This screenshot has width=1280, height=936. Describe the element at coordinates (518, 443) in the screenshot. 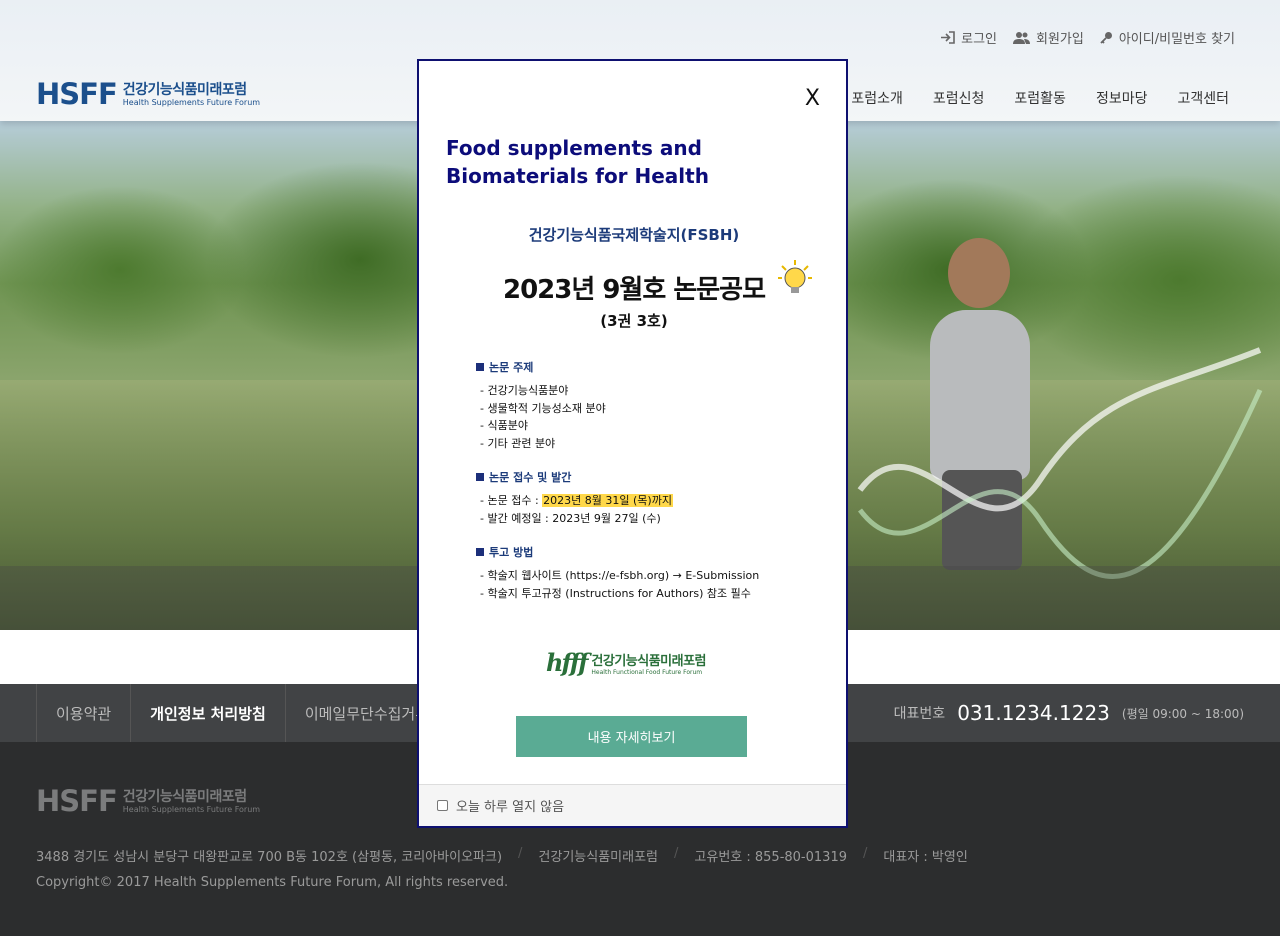

I see `topic-item: - 기타 관련 분야` at that location.